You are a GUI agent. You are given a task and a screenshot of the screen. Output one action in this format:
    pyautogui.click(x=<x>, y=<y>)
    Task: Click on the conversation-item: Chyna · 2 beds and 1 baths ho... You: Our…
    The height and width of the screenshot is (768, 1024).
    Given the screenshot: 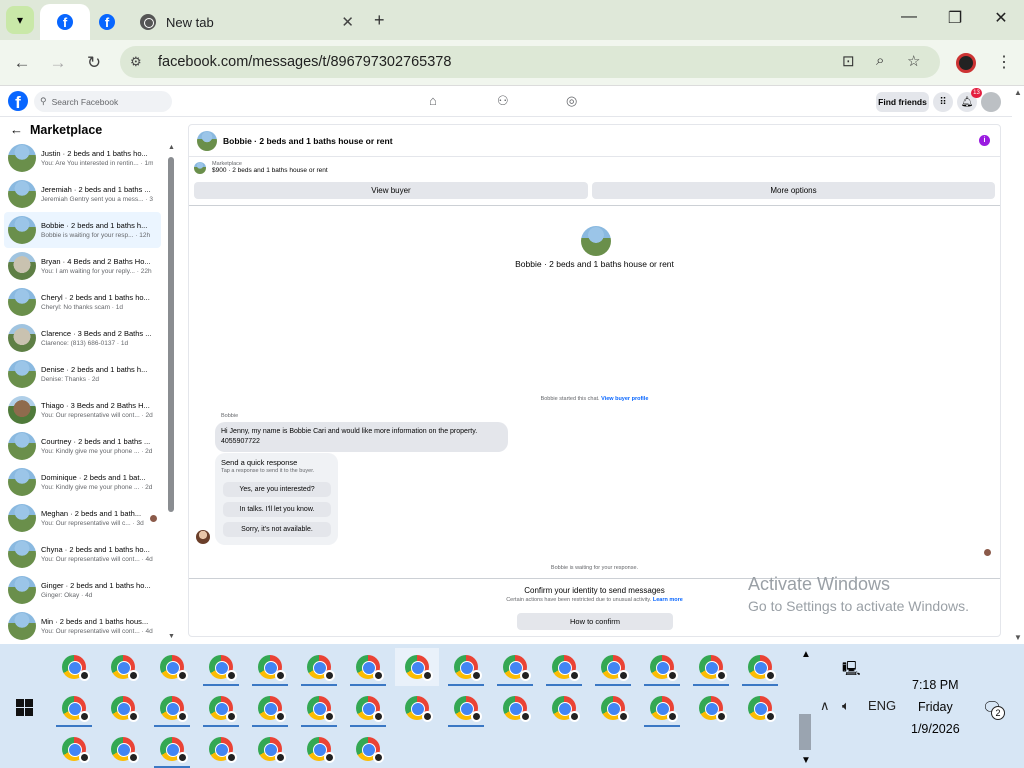 What is the action you would take?
    pyautogui.click(x=82, y=554)
    